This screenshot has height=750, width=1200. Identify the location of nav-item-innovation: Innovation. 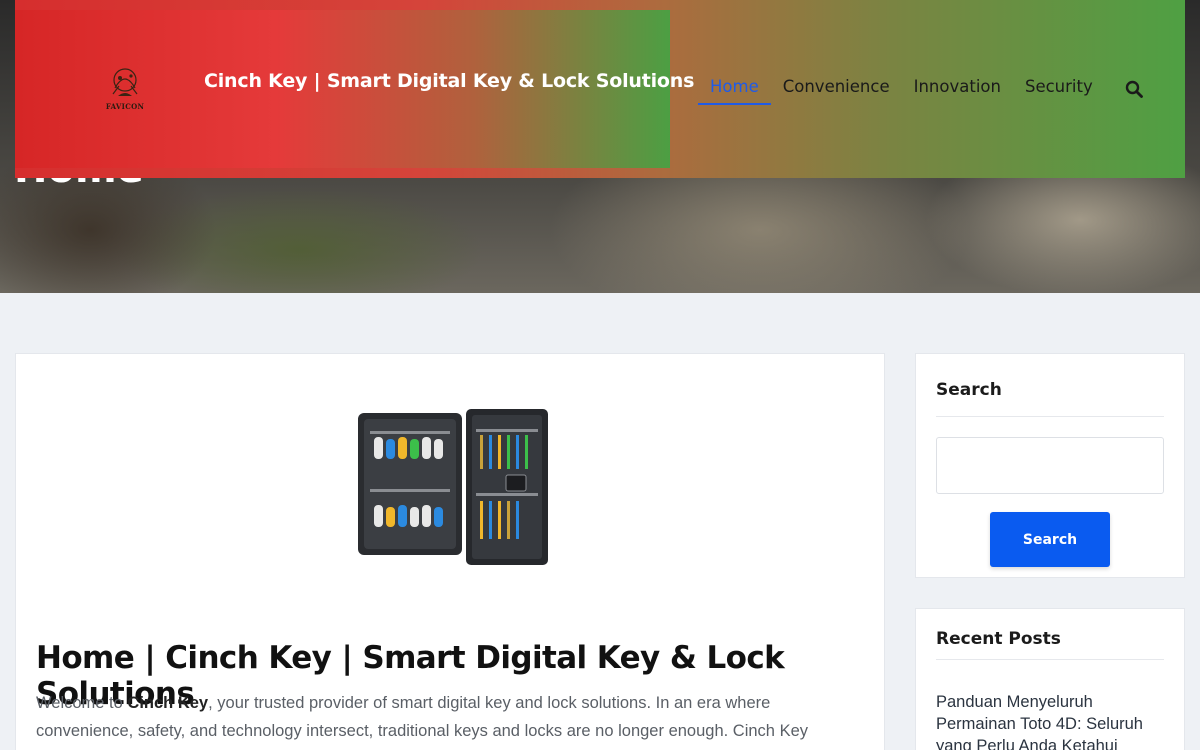
(957, 91).